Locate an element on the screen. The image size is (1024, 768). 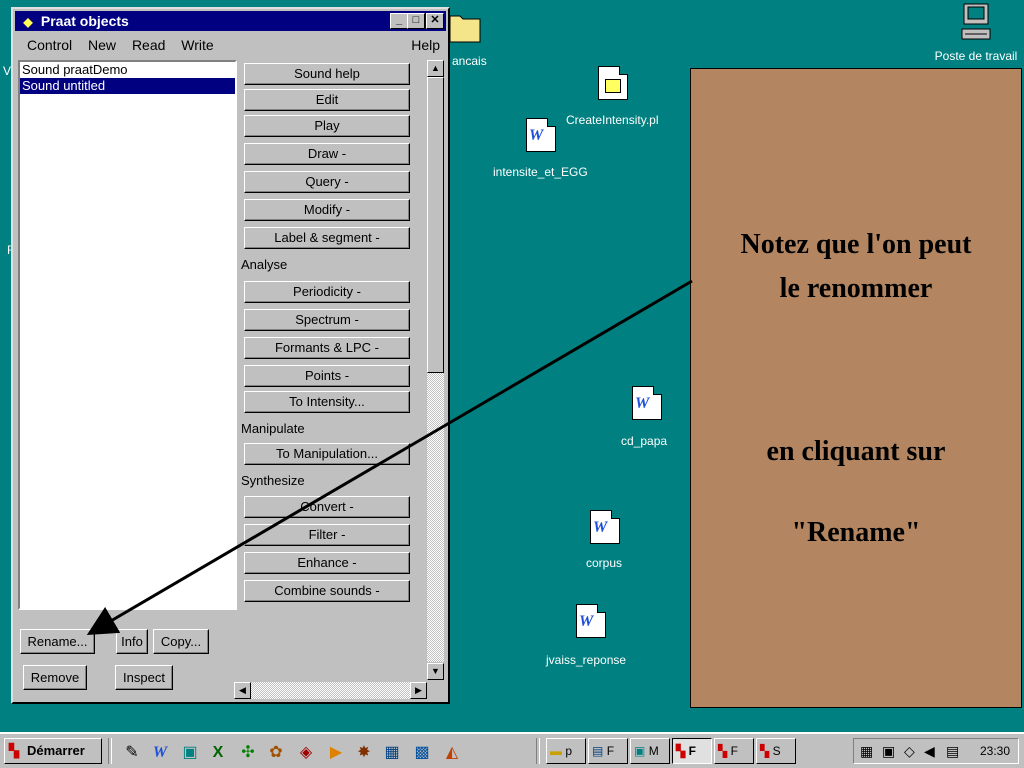
start-label: Démarrer is located at coordinates (56, 750).